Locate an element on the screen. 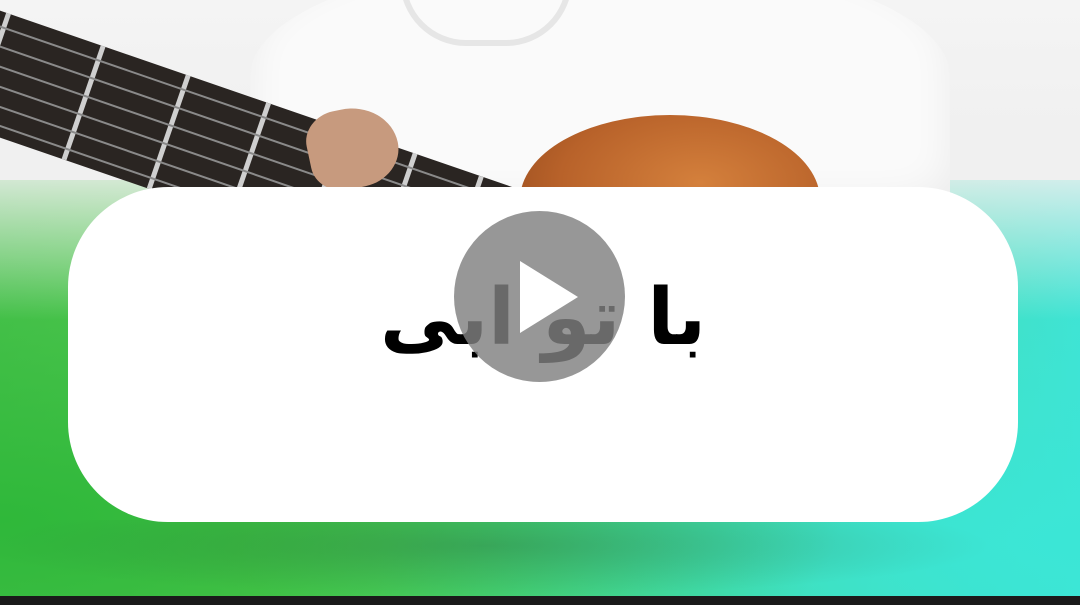 This screenshot has width=1080, height=605. play-icon is located at coordinates (549, 297).